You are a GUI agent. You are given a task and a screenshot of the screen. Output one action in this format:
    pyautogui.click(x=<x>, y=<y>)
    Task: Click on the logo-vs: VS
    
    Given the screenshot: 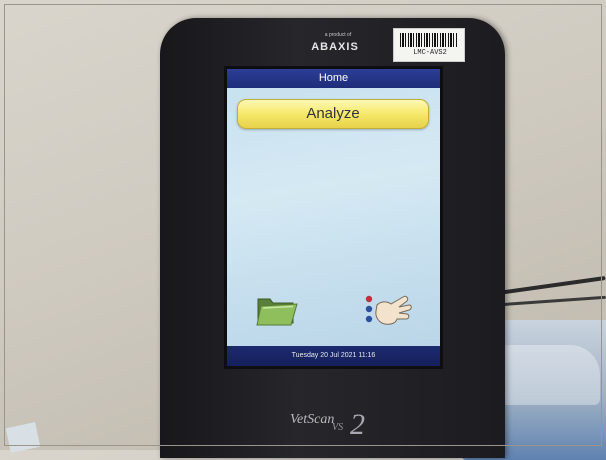 What is the action you would take?
    pyautogui.click(x=338, y=427)
    